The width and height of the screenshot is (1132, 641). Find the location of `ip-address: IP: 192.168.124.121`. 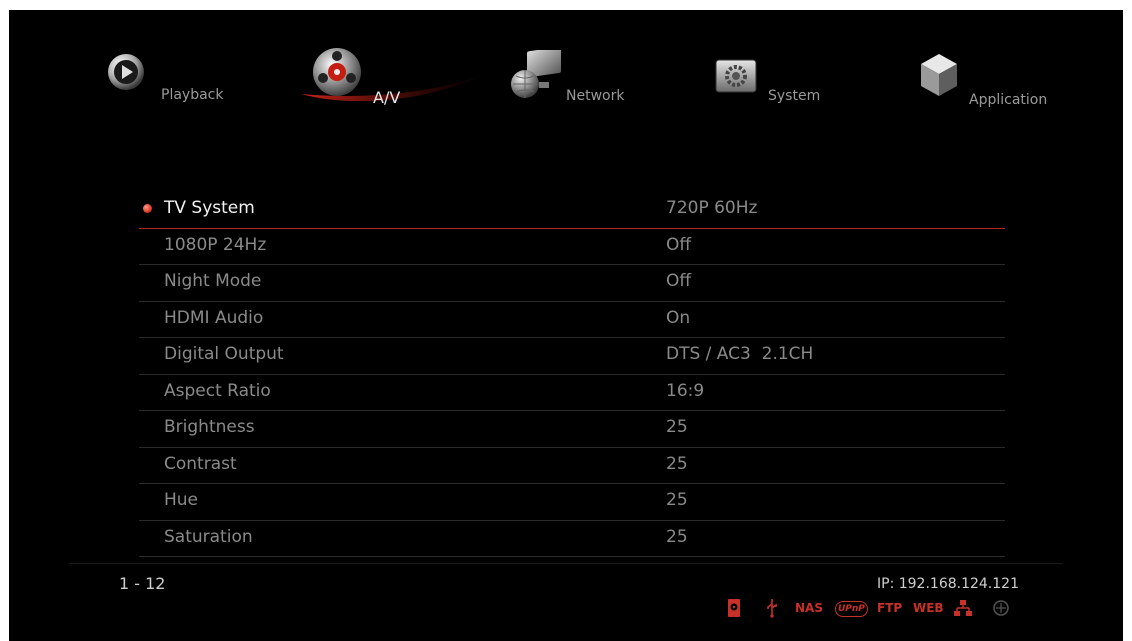

ip-address: IP: 192.168.124.121 is located at coordinates (948, 584).